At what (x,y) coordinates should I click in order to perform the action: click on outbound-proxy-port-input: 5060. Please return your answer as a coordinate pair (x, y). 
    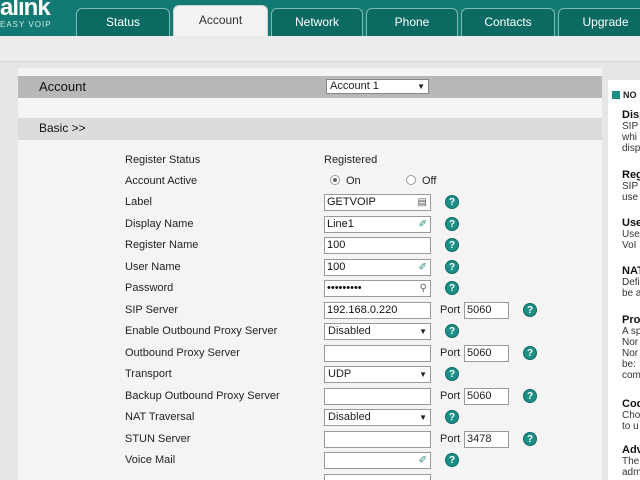
    Looking at the image, I should click on (486, 353).